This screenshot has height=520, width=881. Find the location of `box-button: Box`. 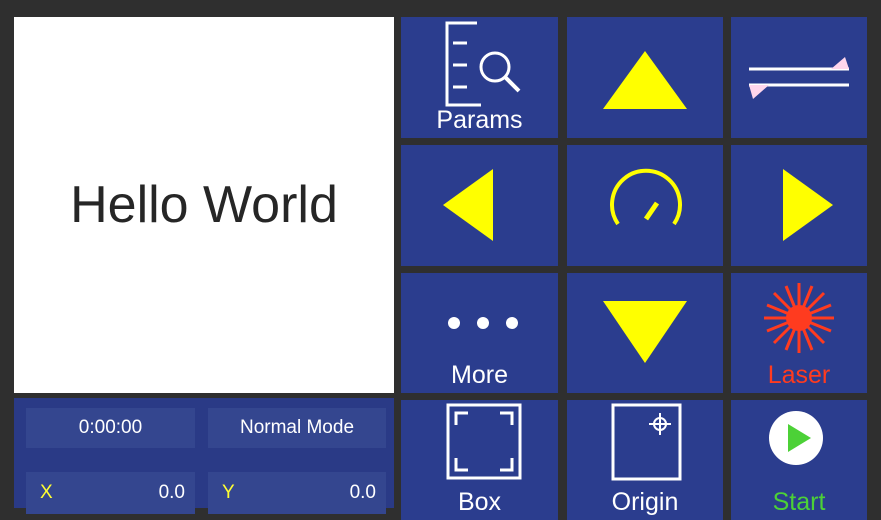

box-button: Box is located at coordinates (479, 460).